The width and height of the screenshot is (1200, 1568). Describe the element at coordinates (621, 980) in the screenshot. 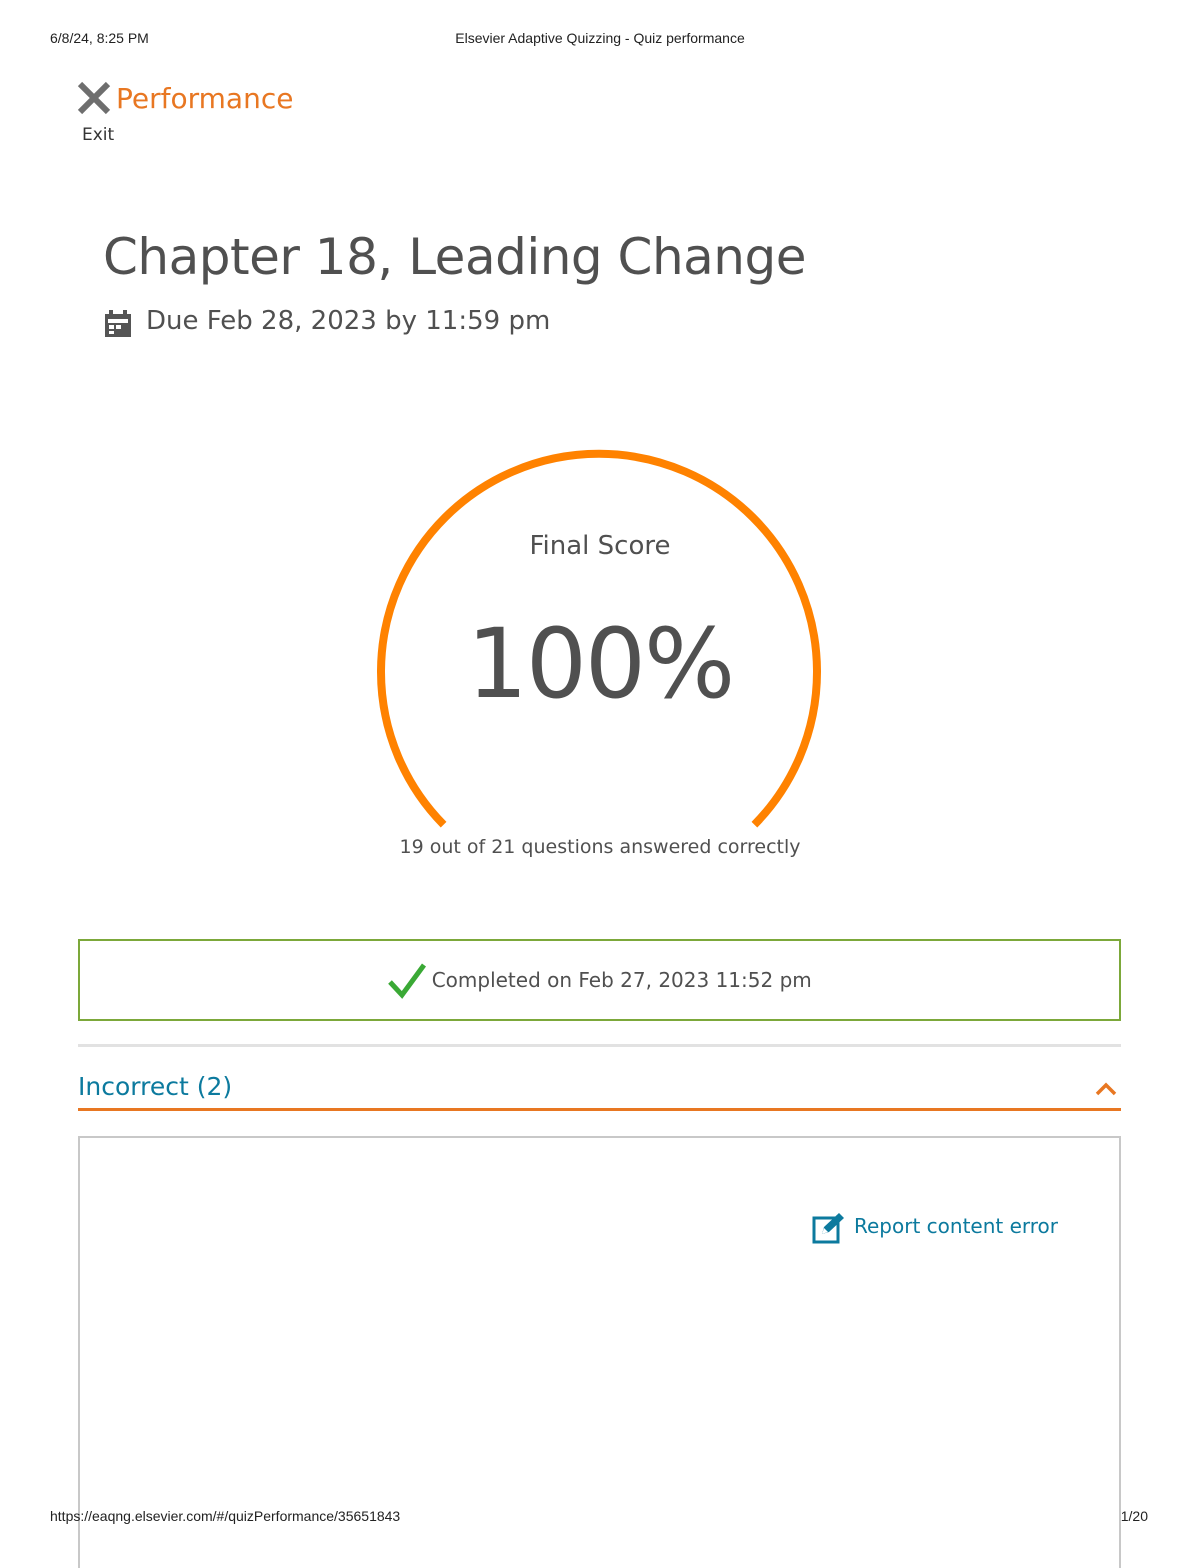

I see `completion-text: Completed on Feb 27, 2023 11:52 pm` at that location.